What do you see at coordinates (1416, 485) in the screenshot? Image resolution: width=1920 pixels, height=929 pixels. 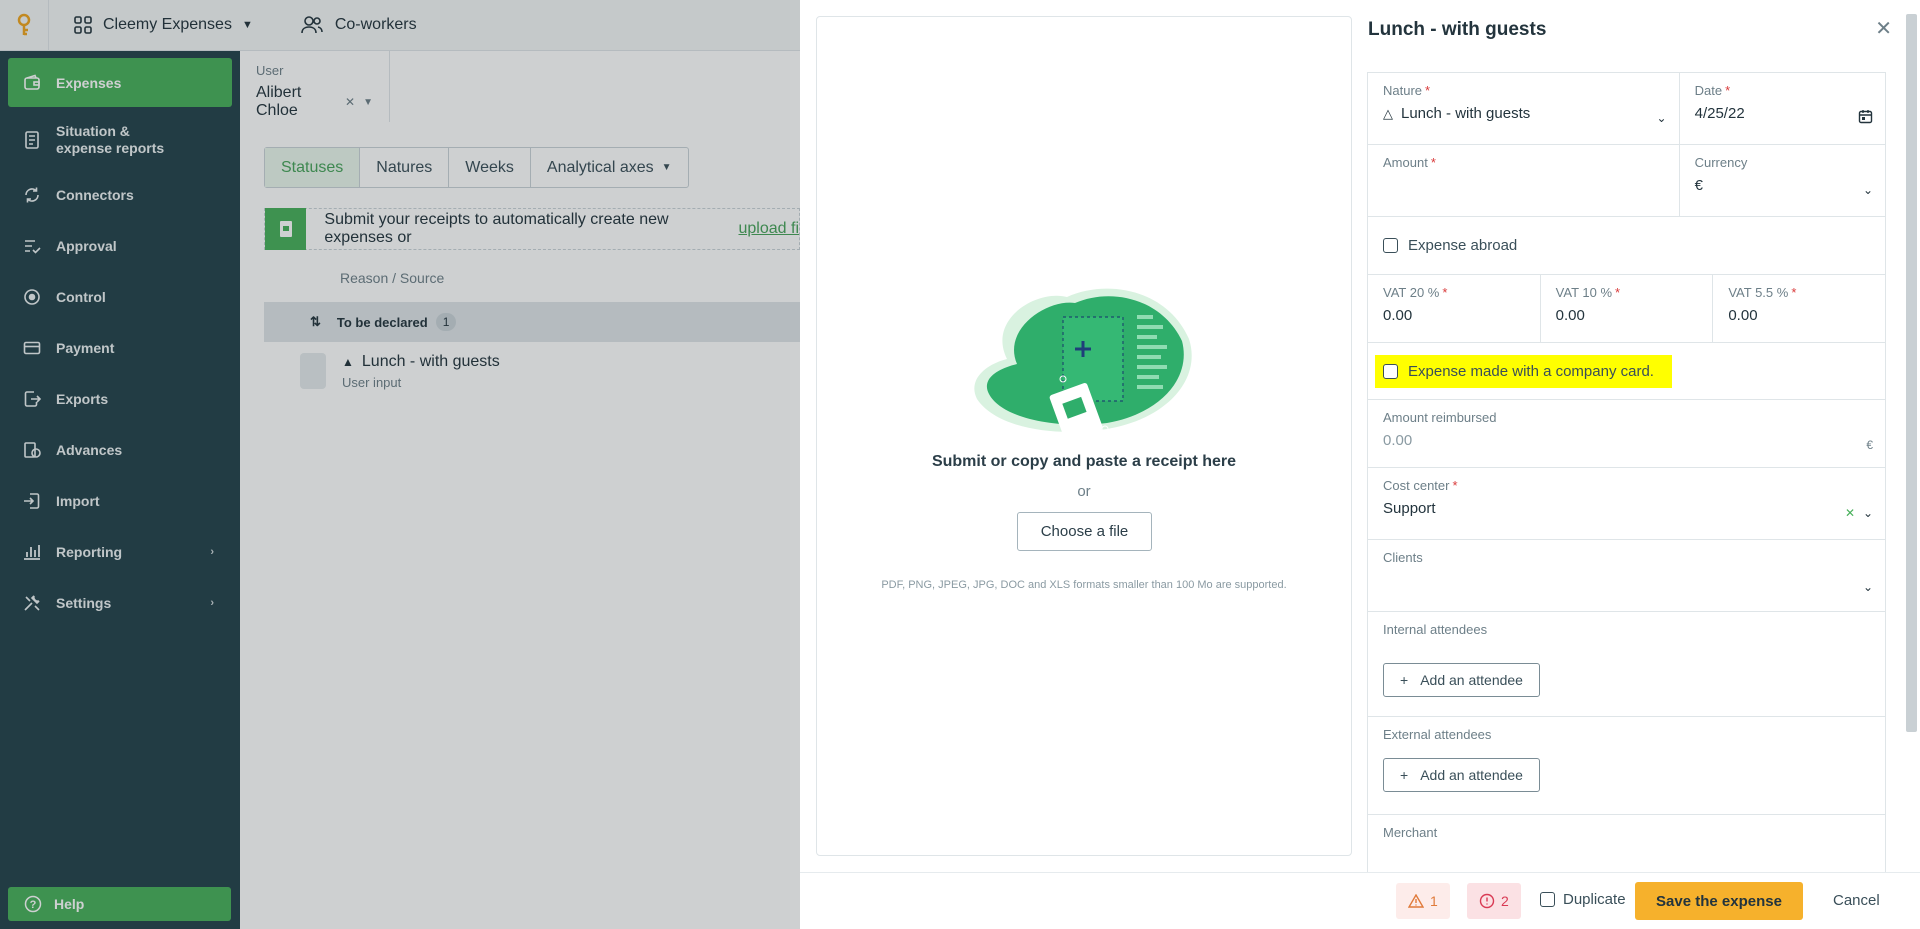 I see `cost-center-label: Cost center` at bounding box center [1416, 485].